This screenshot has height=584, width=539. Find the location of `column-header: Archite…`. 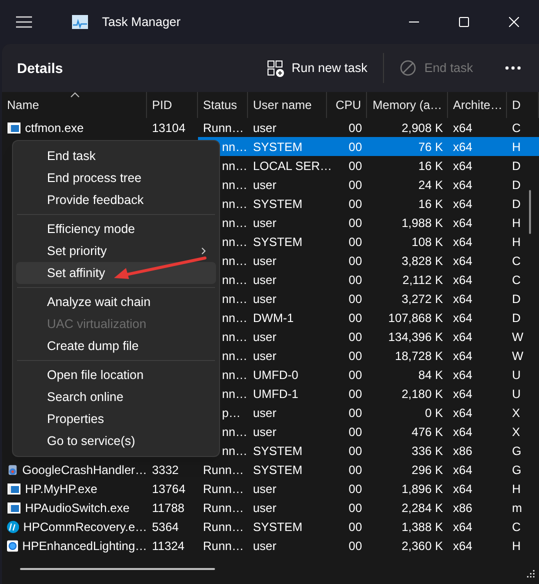

column-header: Archite… is located at coordinates (477, 105).